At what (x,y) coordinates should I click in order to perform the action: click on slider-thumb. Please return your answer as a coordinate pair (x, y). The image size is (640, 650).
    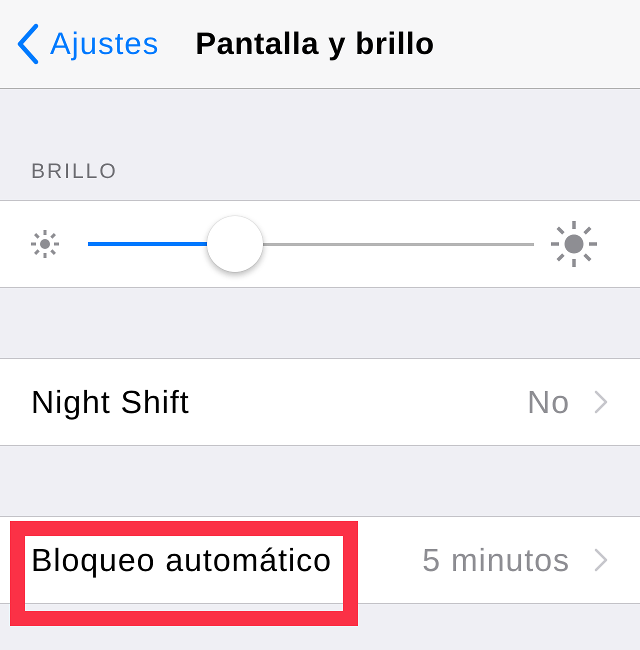
    Looking at the image, I should click on (235, 244).